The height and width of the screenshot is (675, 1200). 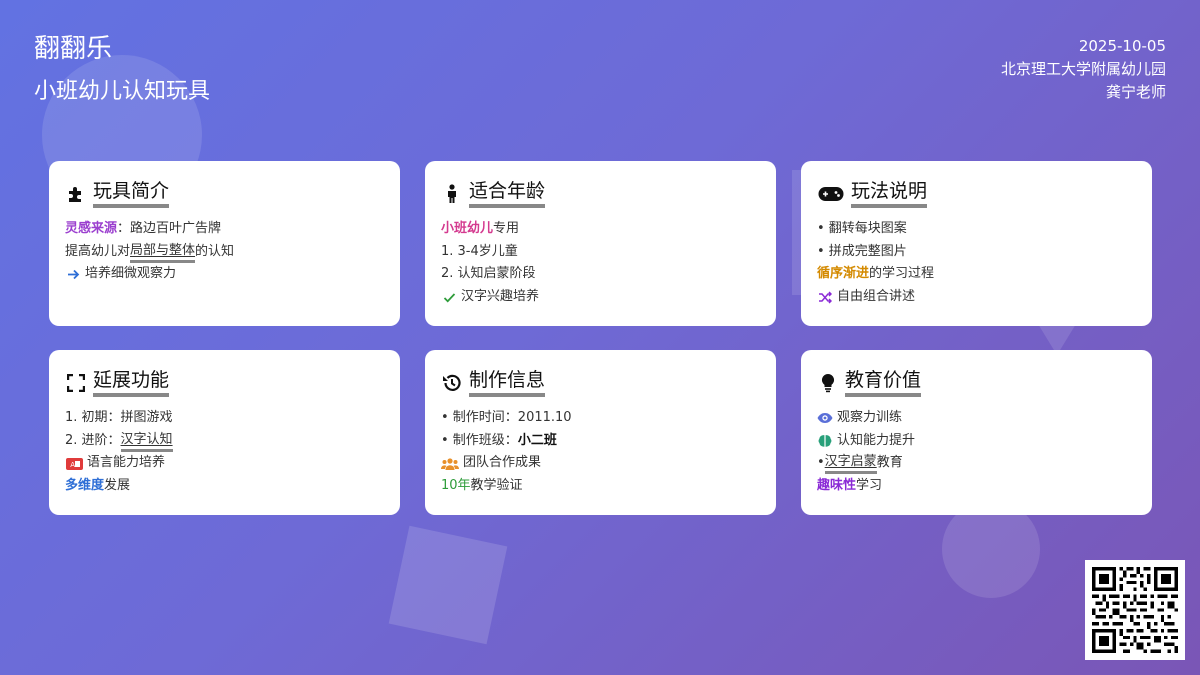 What do you see at coordinates (224, 418) in the screenshot?
I see `list-item: 1. 初期：拼图游戏` at bounding box center [224, 418].